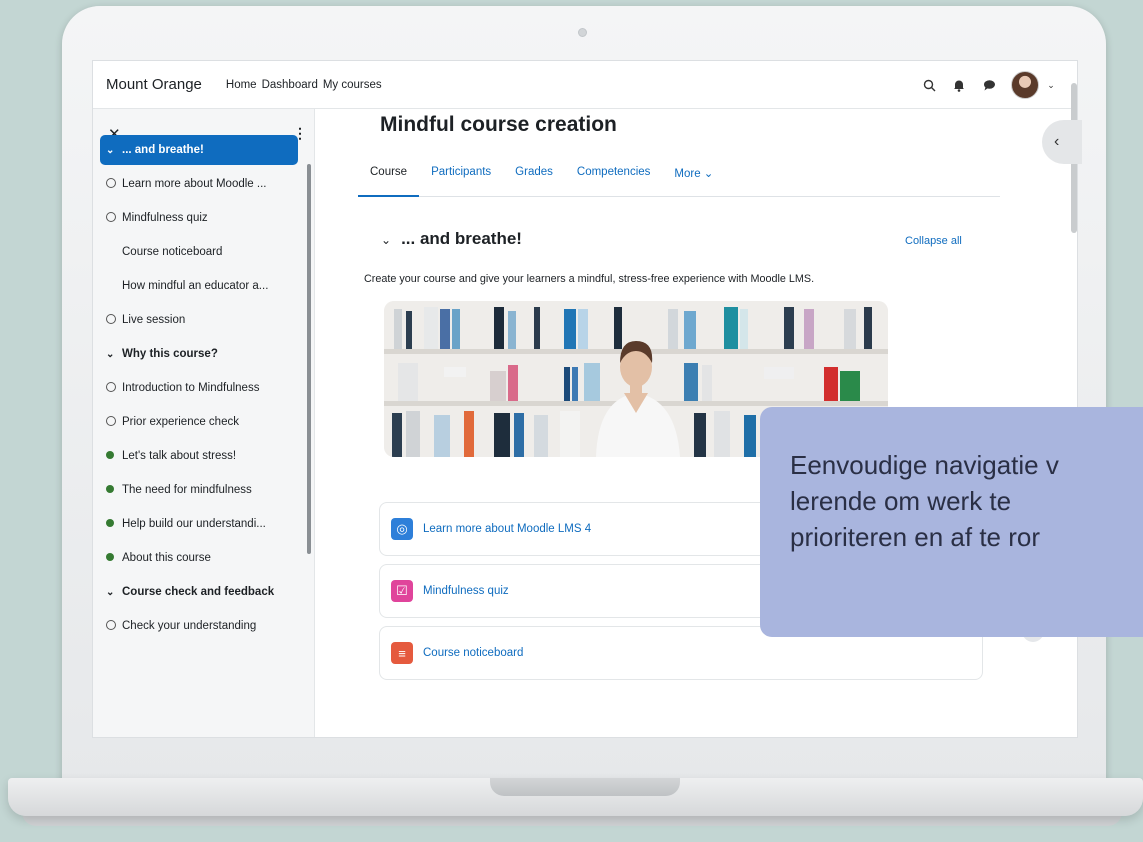  Describe the element at coordinates (498, 124) in the screenshot. I see `page-title: Mindful course creation` at that location.